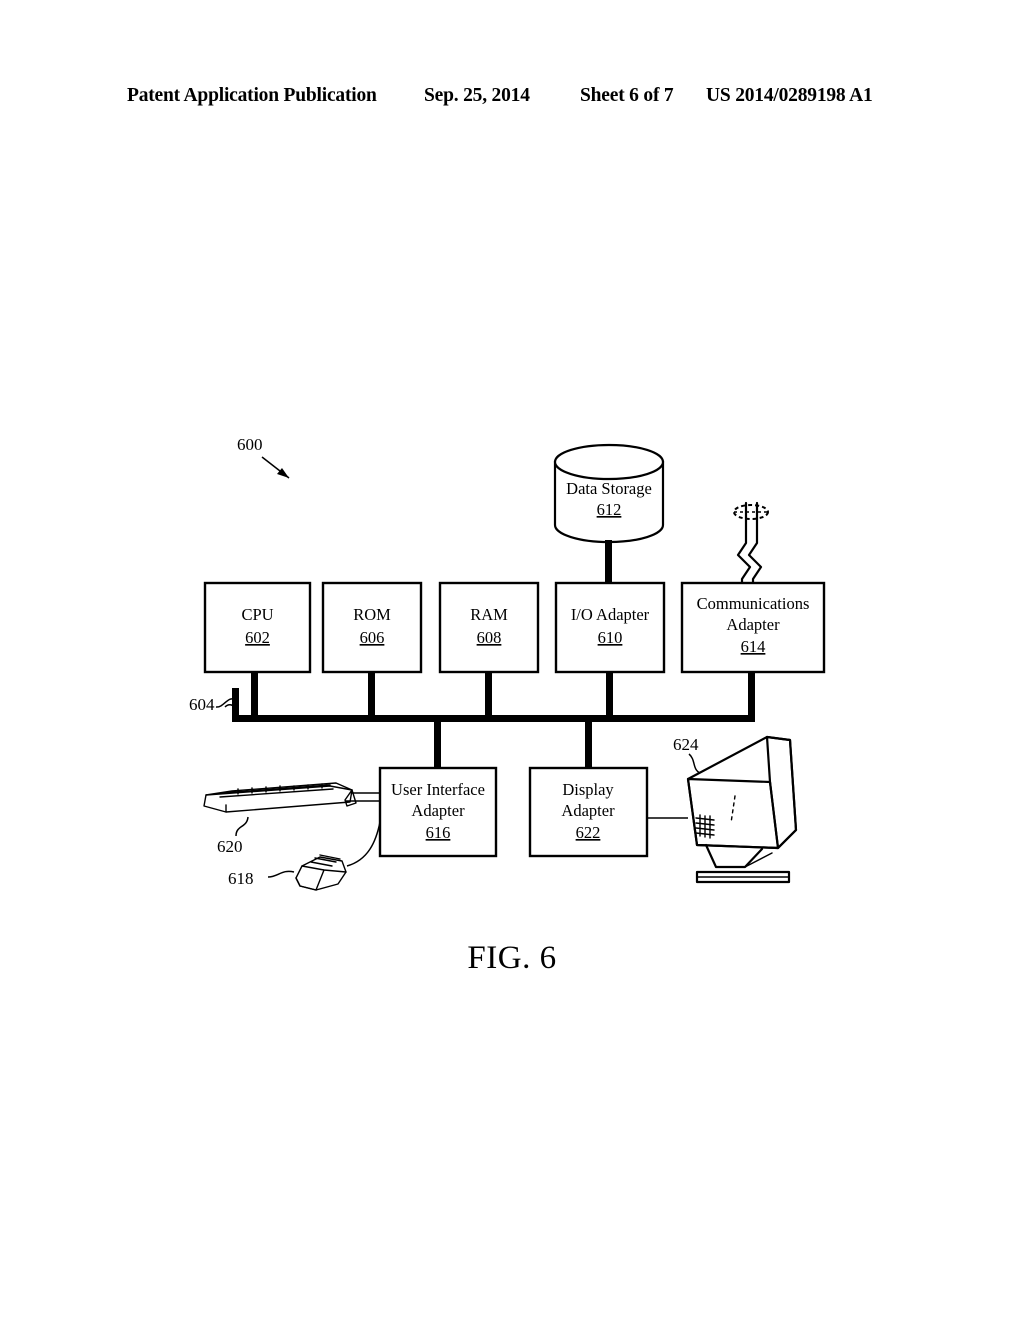  I want to click on system-bus: 604, so click(472, 720).